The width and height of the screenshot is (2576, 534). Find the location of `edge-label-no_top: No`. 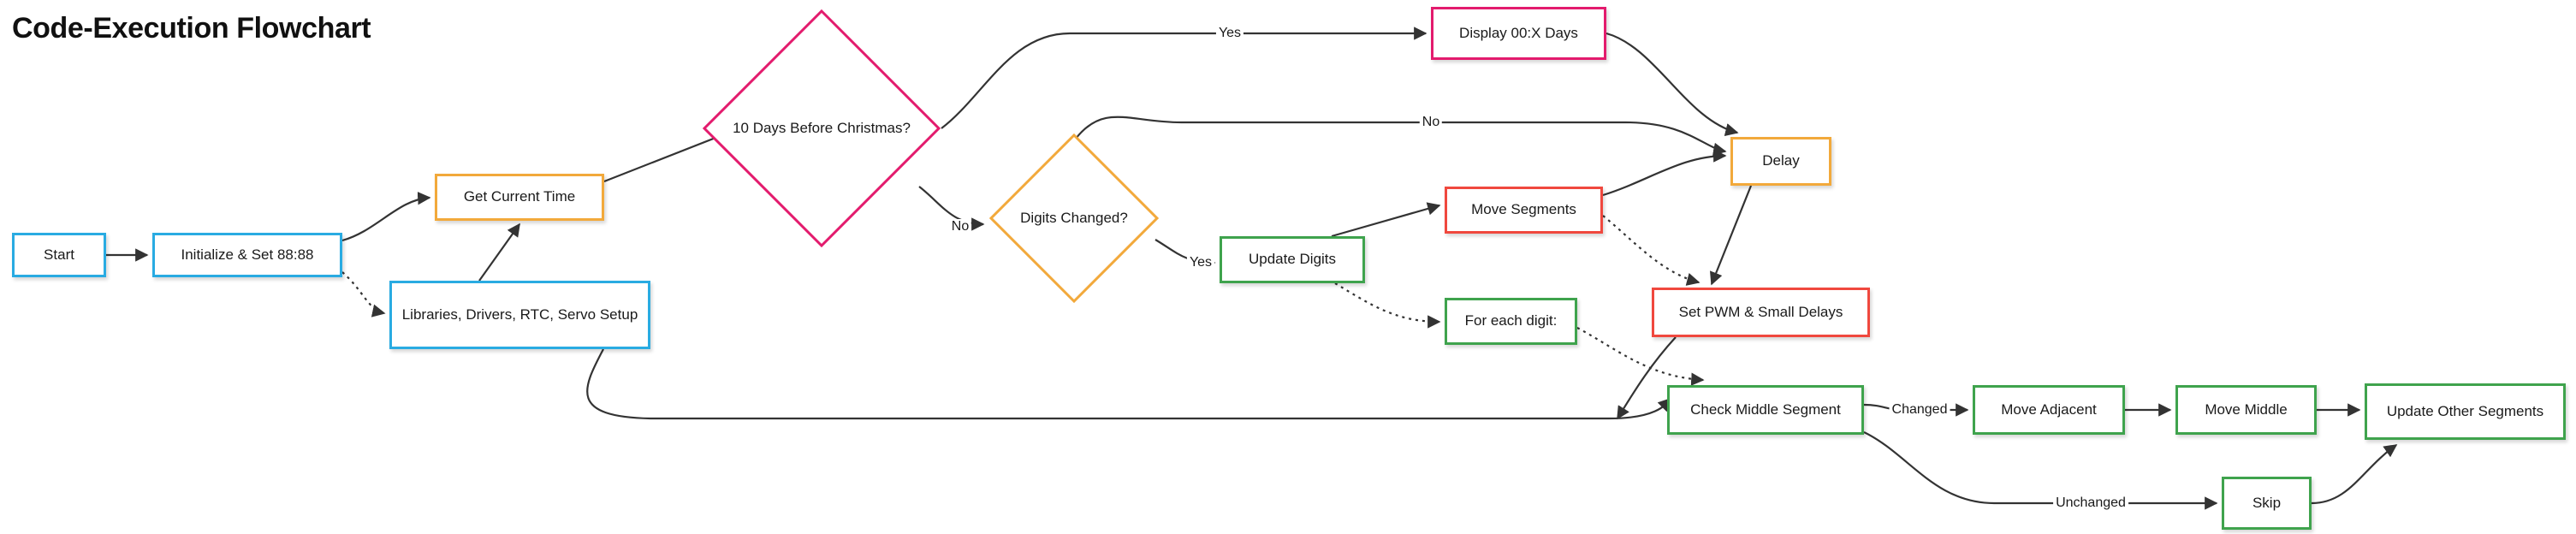

edge-label-no_top: No is located at coordinates (1431, 122).